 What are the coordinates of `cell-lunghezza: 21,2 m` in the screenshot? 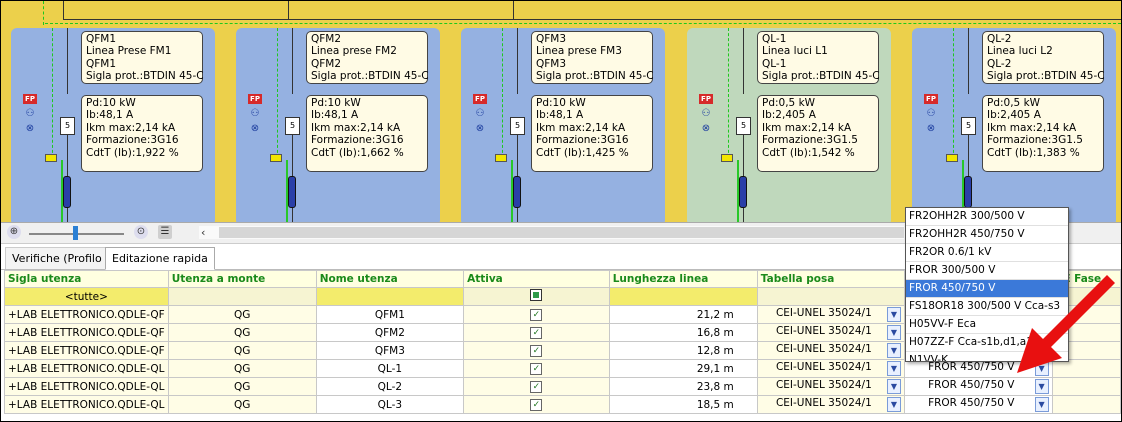 It's located at (683, 314).